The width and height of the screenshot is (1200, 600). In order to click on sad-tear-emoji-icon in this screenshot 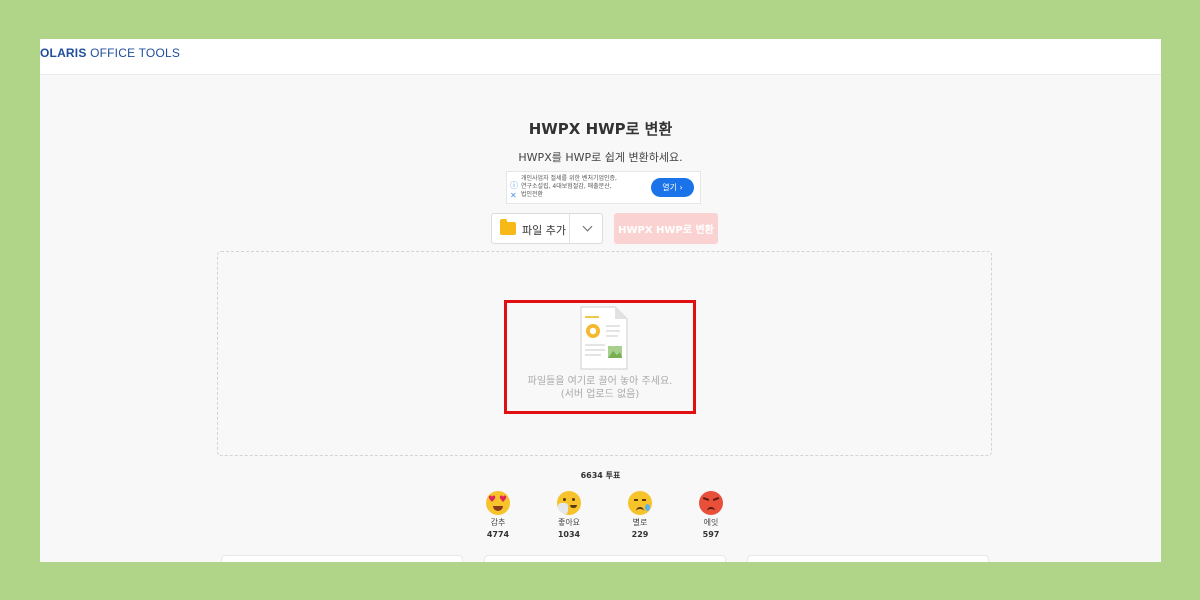, I will do `click(640, 503)`.